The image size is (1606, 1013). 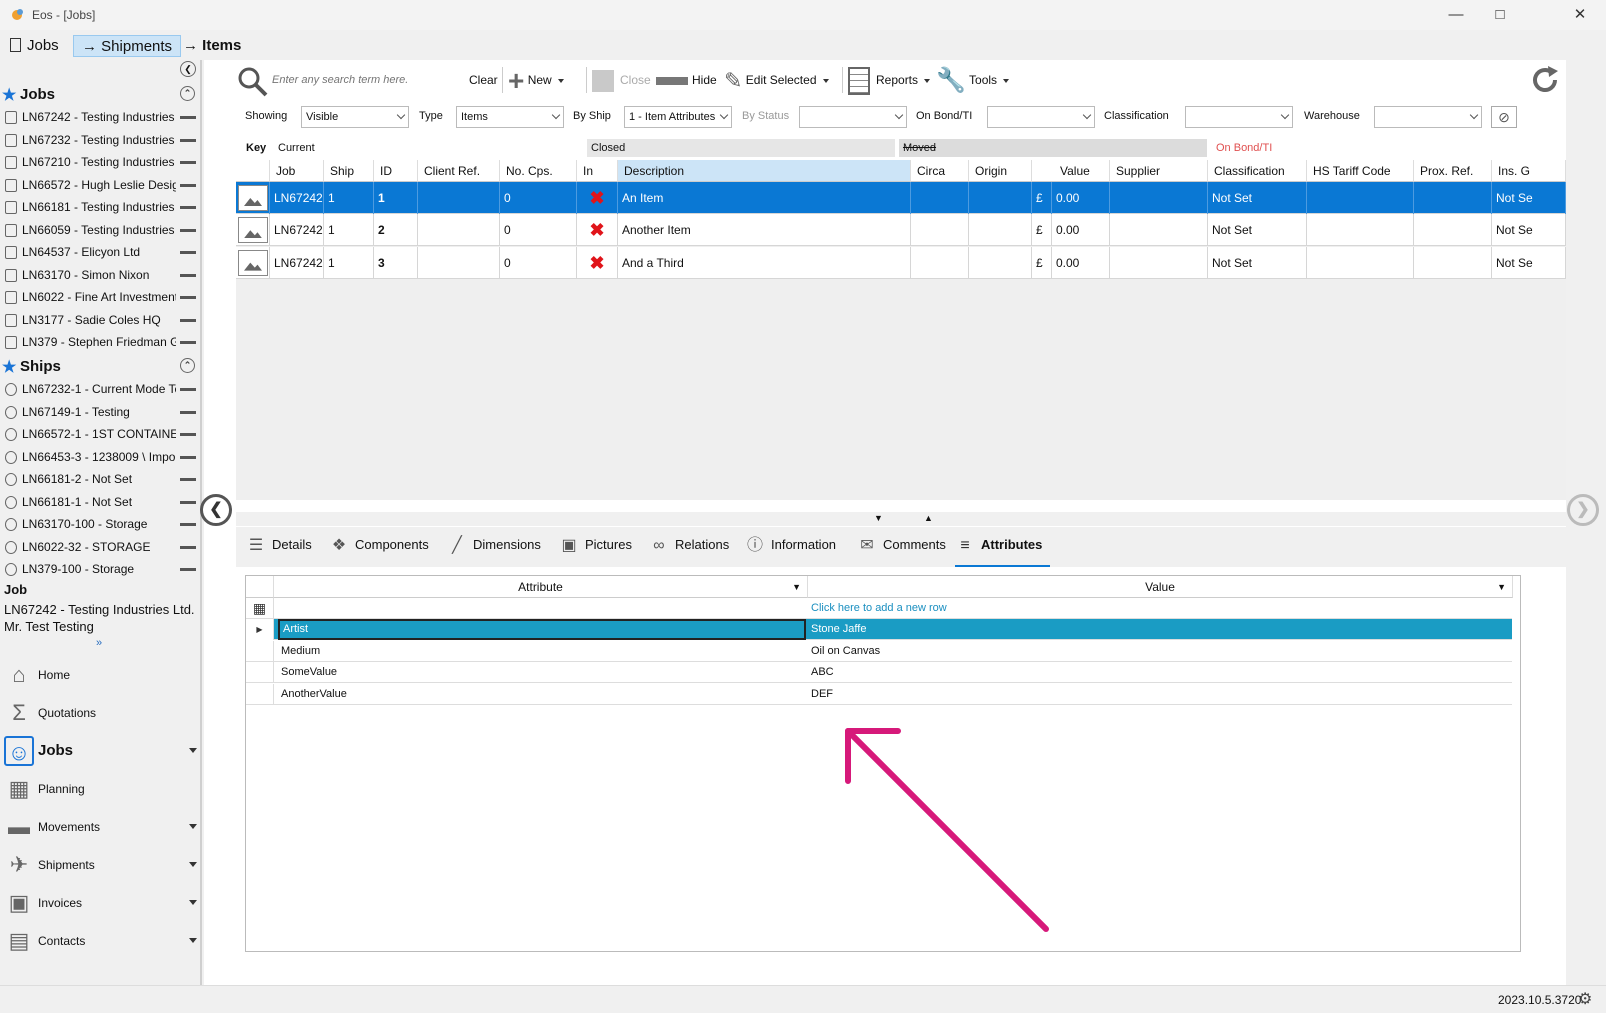 What do you see at coordinates (901, 198) in the screenshot?
I see `table-row: LN67242 1 1 0 ✖ An Item £0.00 Not Set Not Se` at bounding box center [901, 198].